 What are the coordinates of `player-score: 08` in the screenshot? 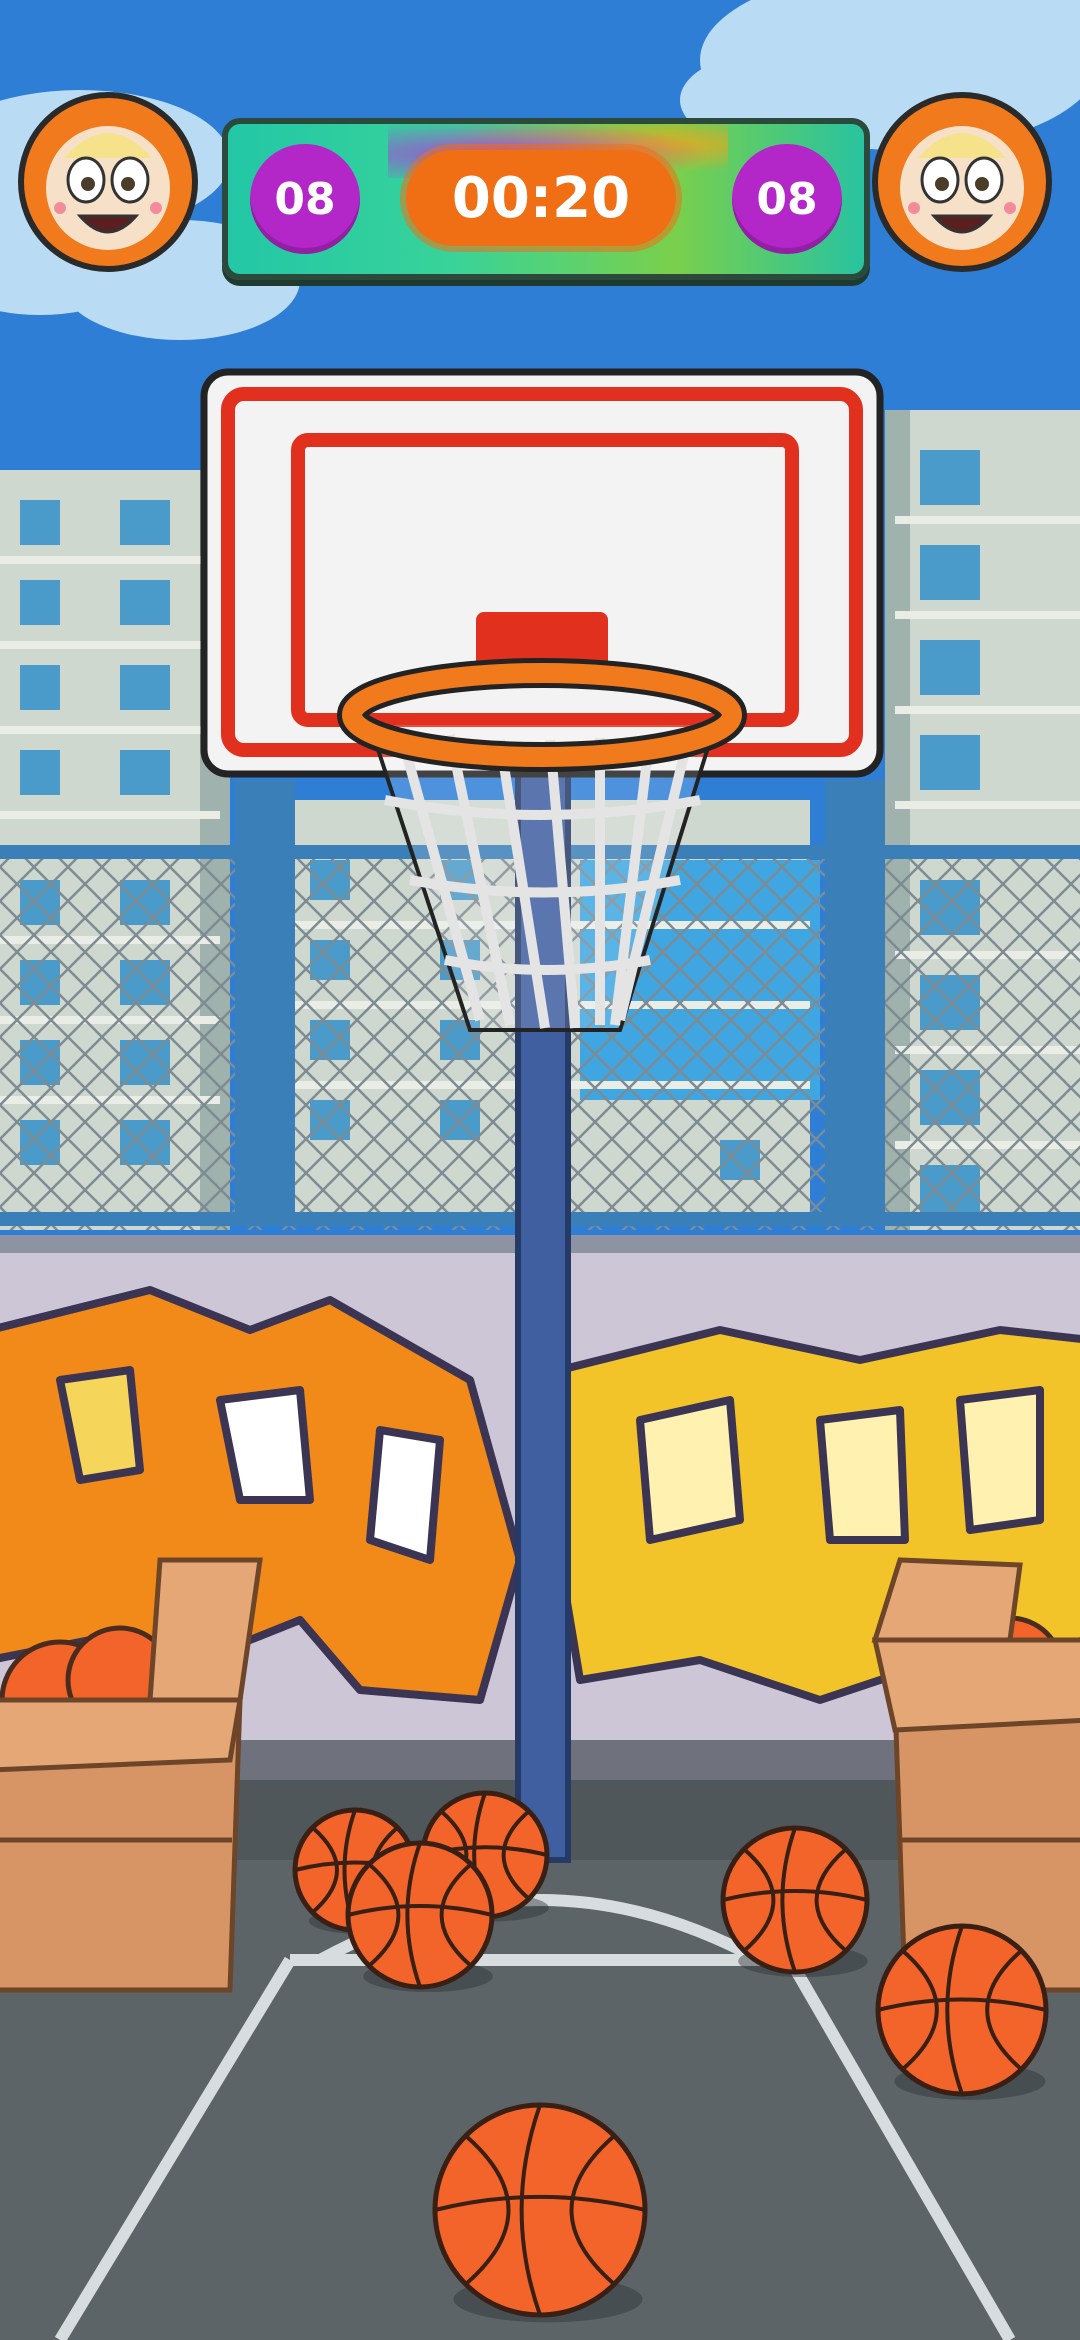 It's located at (305, 199).